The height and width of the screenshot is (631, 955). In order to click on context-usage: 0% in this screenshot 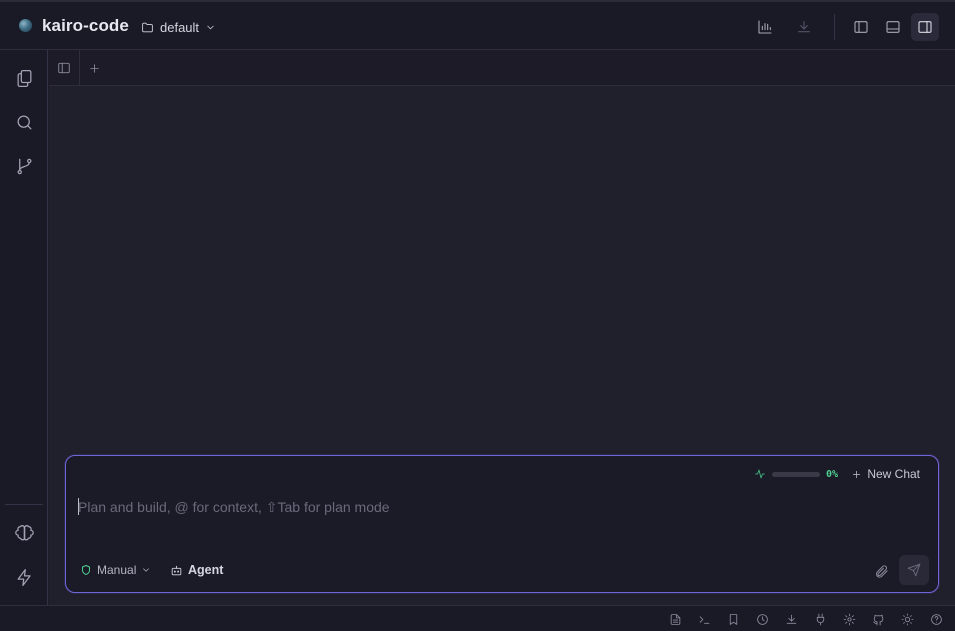, I will do `click(796, 474)`.